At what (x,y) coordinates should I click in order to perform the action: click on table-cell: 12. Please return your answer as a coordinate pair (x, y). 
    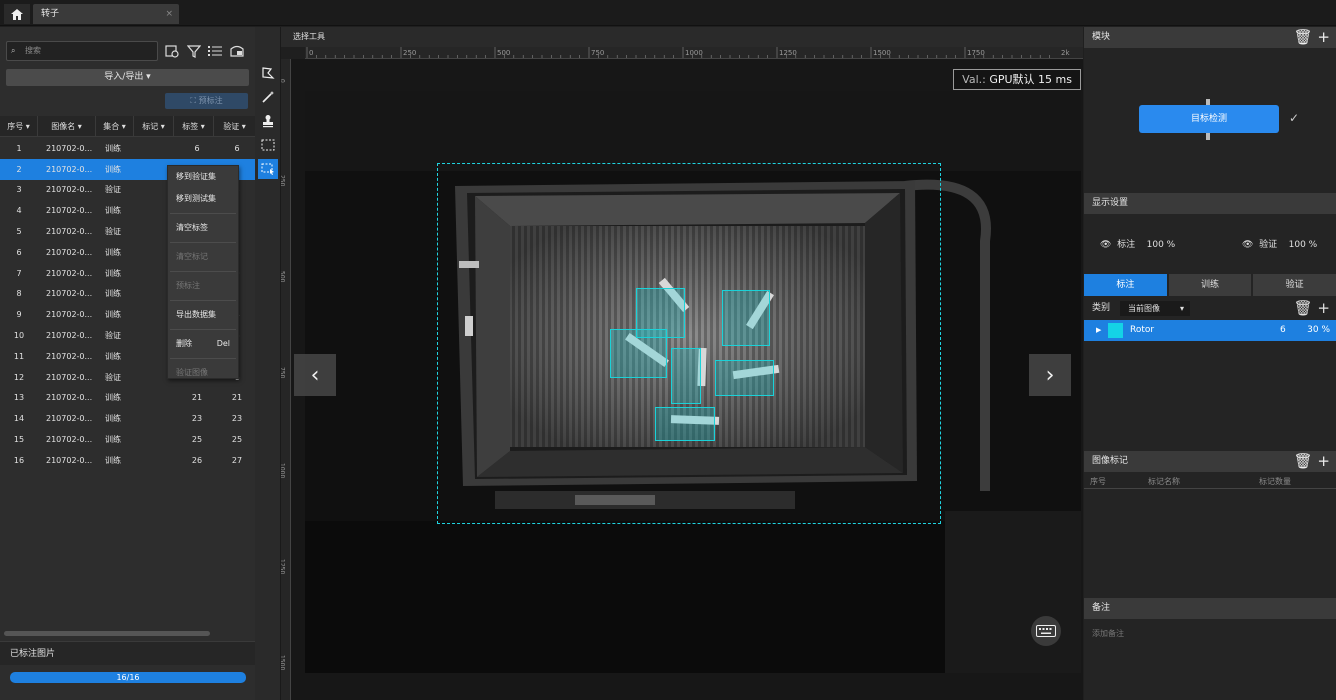
    Looking at the image, I should click on (19, 377).